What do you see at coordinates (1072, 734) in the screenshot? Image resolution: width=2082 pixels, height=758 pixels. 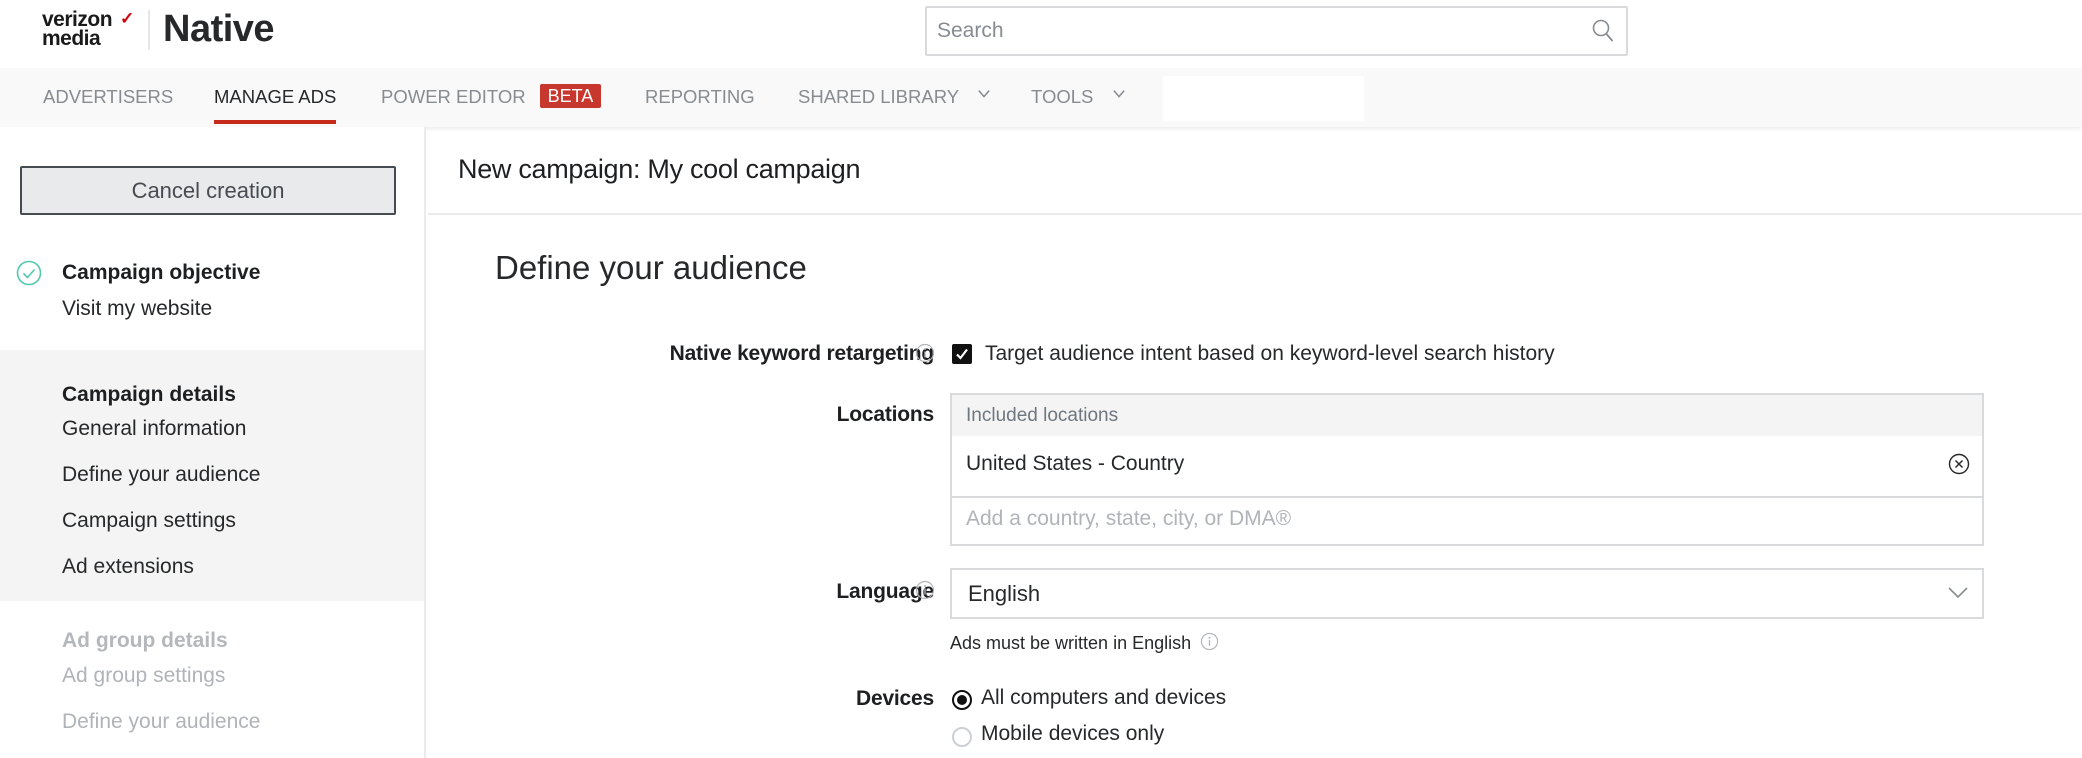 I see `device-option-mobile-label: Mobile devices only` at bounding box center [1072, 734].